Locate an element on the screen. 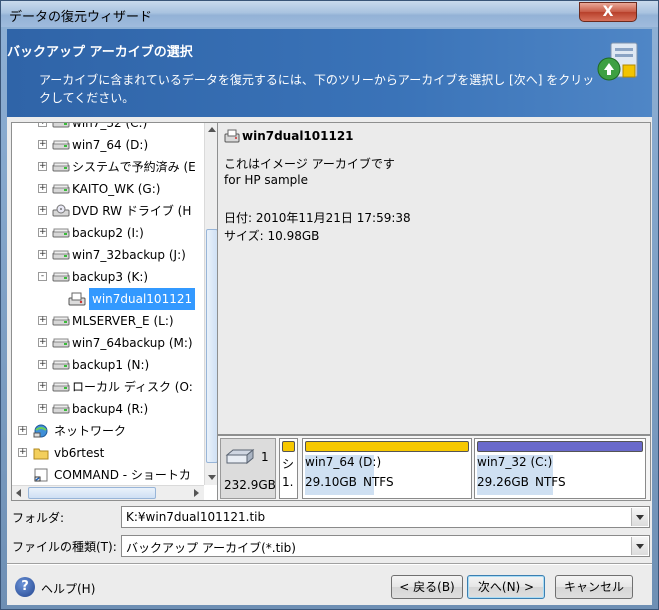 This screenshot has height=610, width=659. tree-item-label: win7_64backup (M:) is located at coordinates (132, 343).